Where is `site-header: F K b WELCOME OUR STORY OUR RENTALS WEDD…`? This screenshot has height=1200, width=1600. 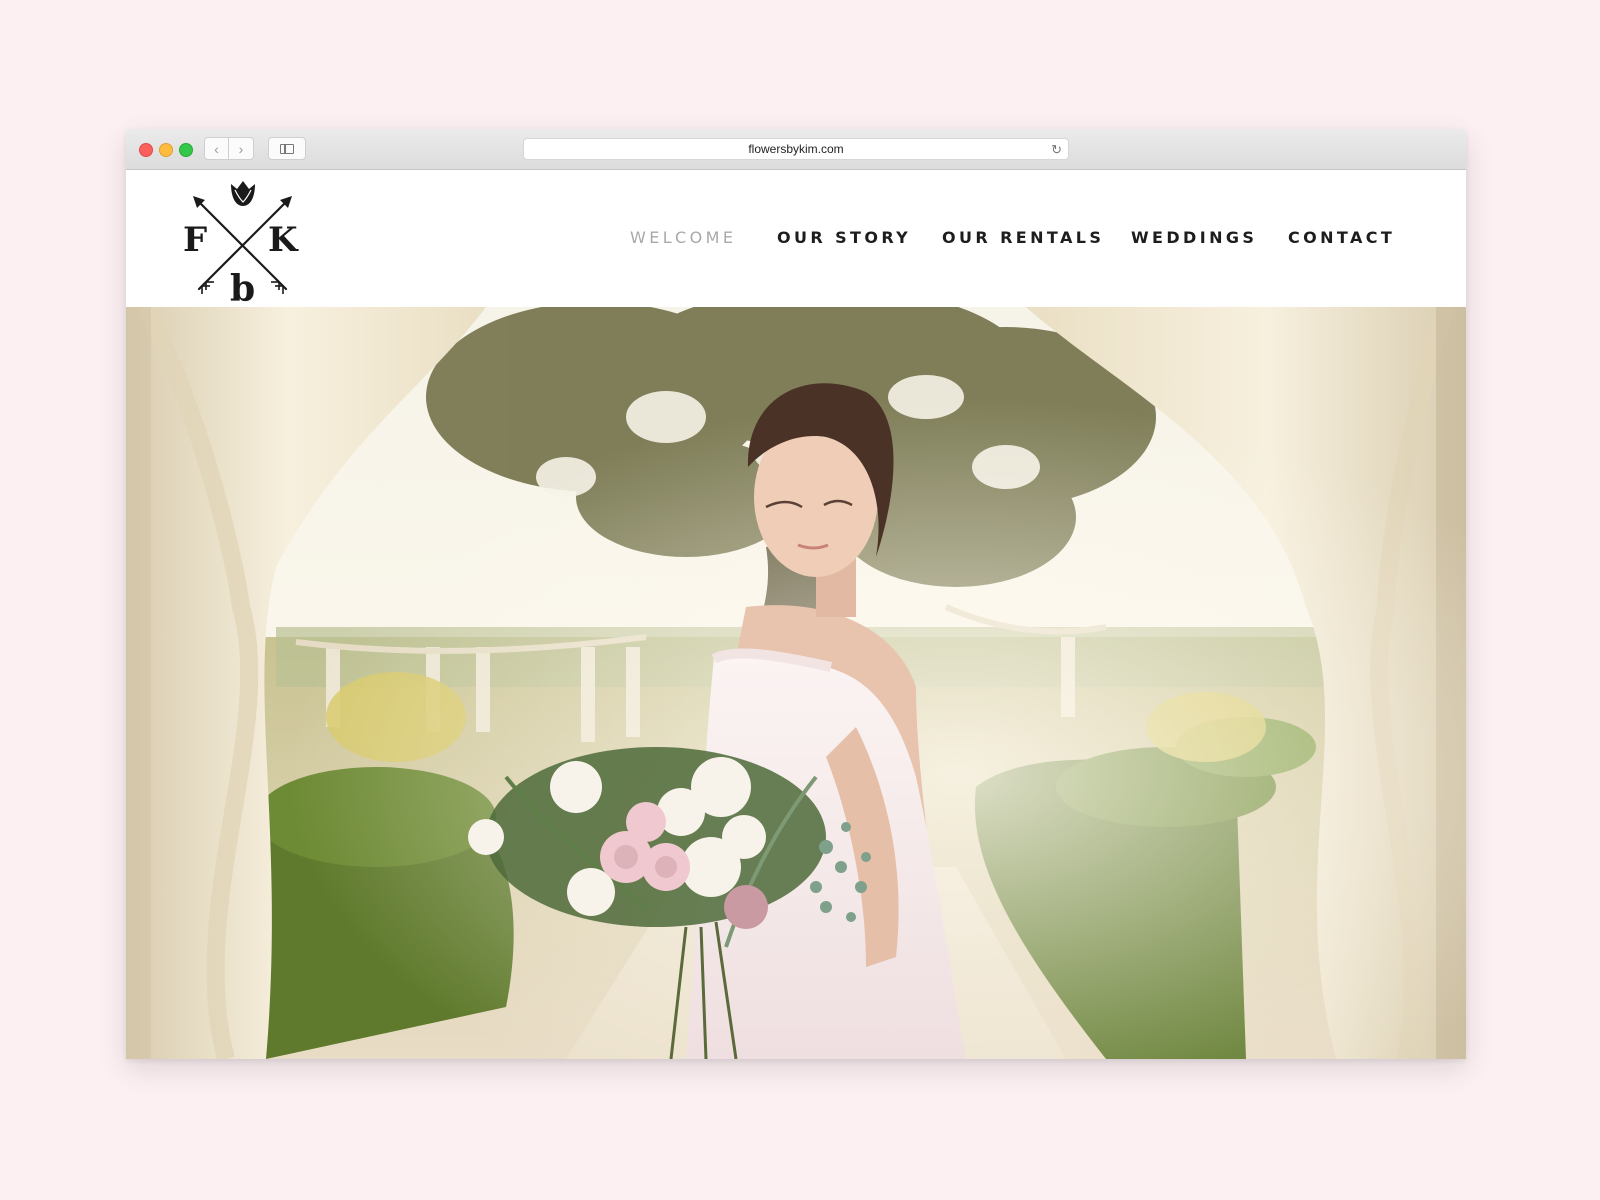 site-header: F K b WELCOME OUR STORY OUR RENTALS WEDD… is located at coordinates (796, 238).